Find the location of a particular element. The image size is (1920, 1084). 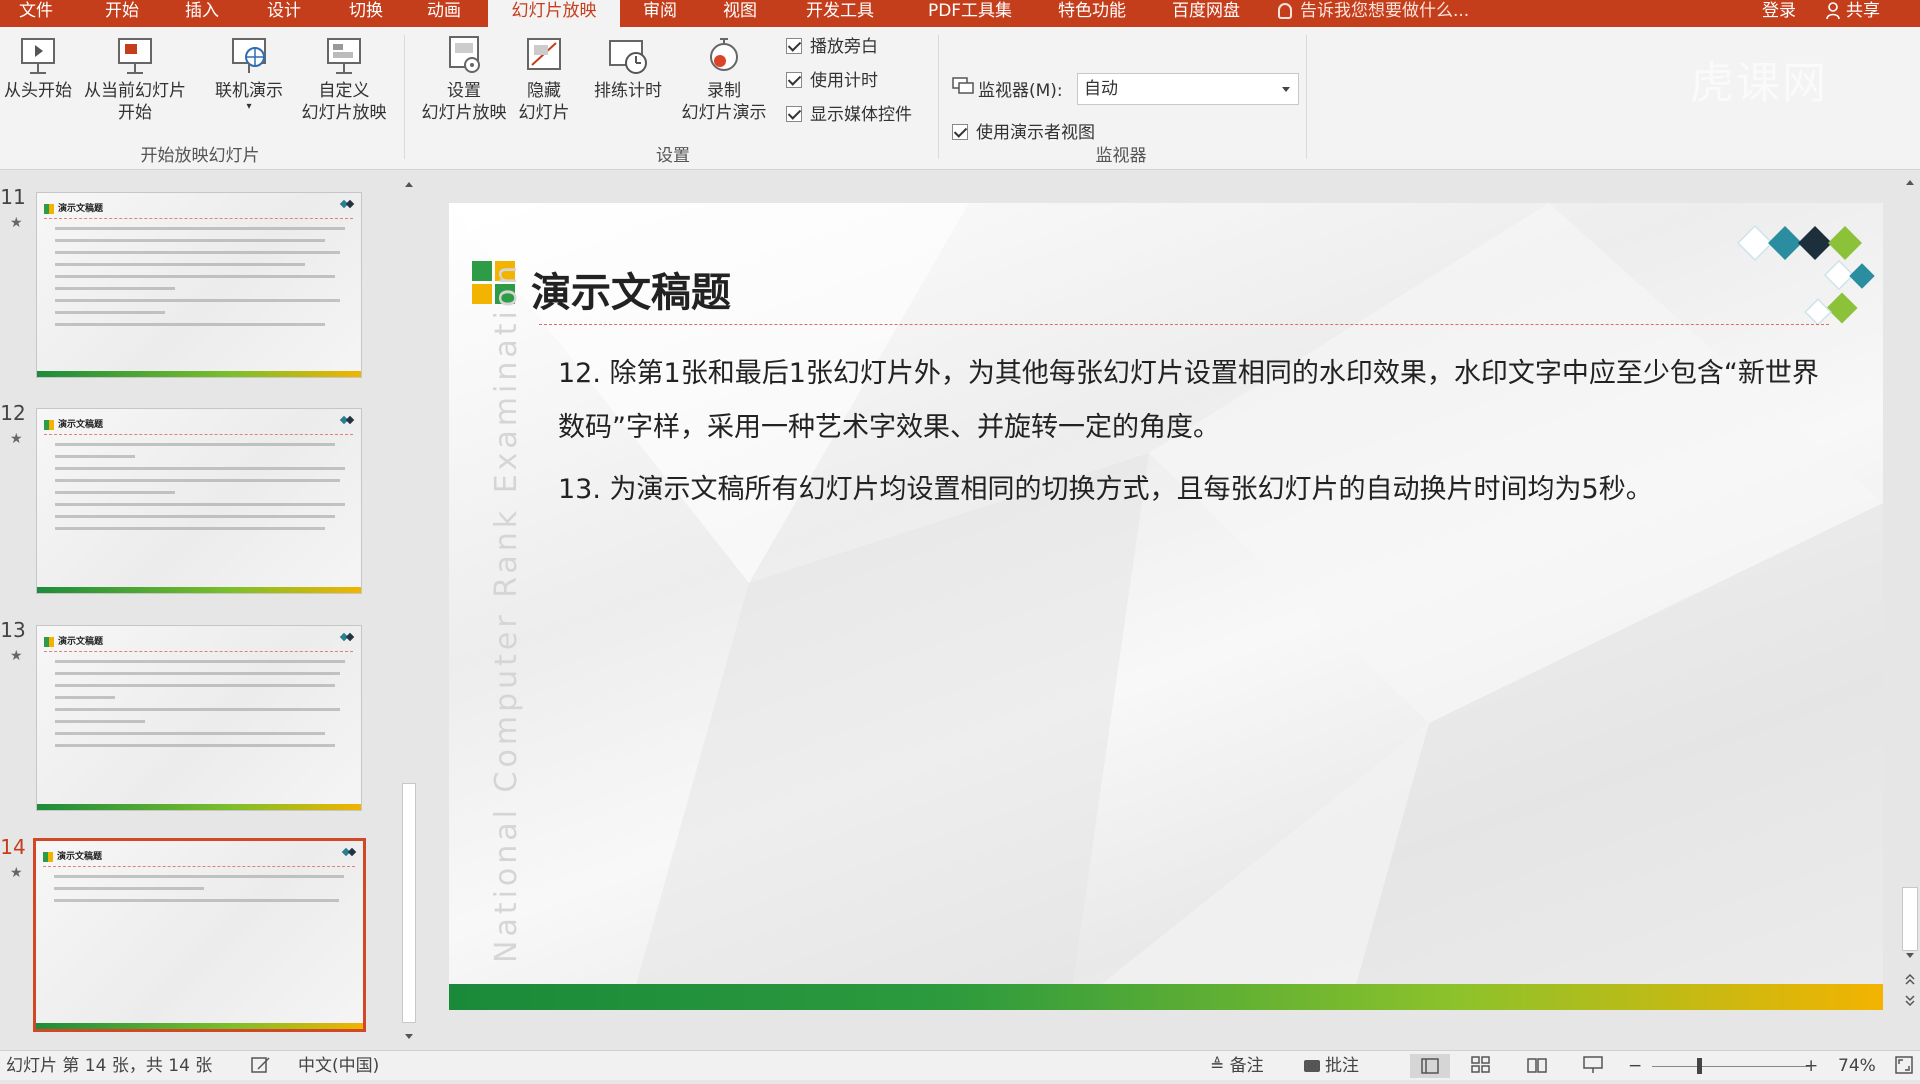

tab-baidu-netdisk: 百度网盘 is located at coordinates (1206, 13).